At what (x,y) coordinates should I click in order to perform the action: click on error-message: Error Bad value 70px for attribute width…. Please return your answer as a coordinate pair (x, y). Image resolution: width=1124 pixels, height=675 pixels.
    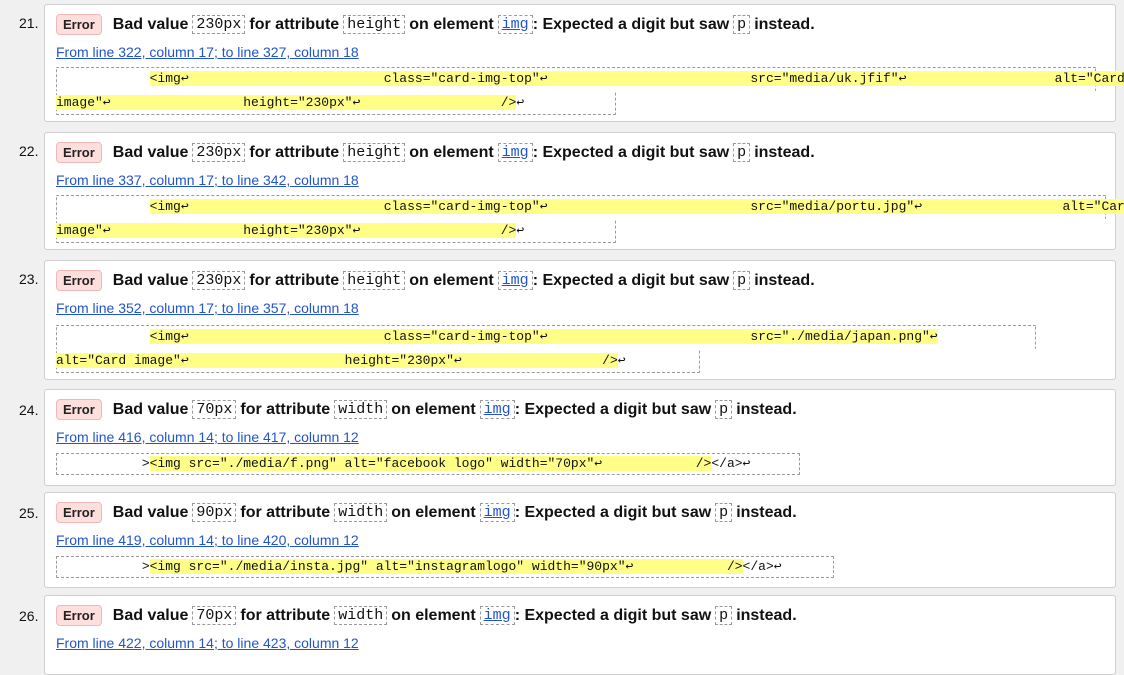
    Looking at the image, I should click on (426, 409).